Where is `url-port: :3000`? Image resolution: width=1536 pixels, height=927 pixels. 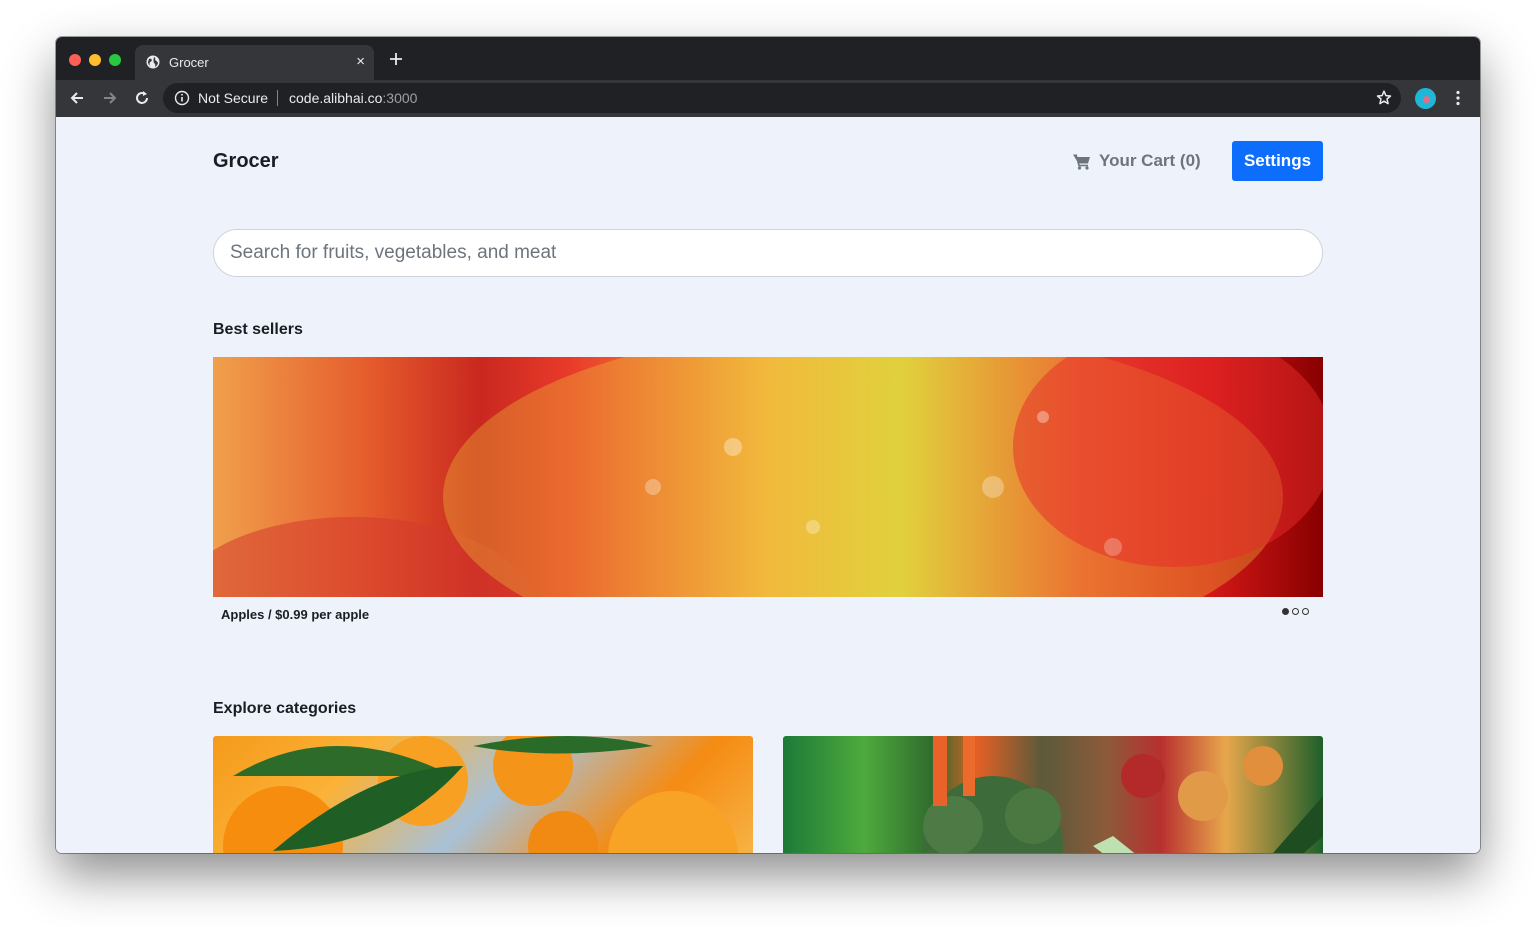 url-port: :3000 is located at coordinates (400, 98).